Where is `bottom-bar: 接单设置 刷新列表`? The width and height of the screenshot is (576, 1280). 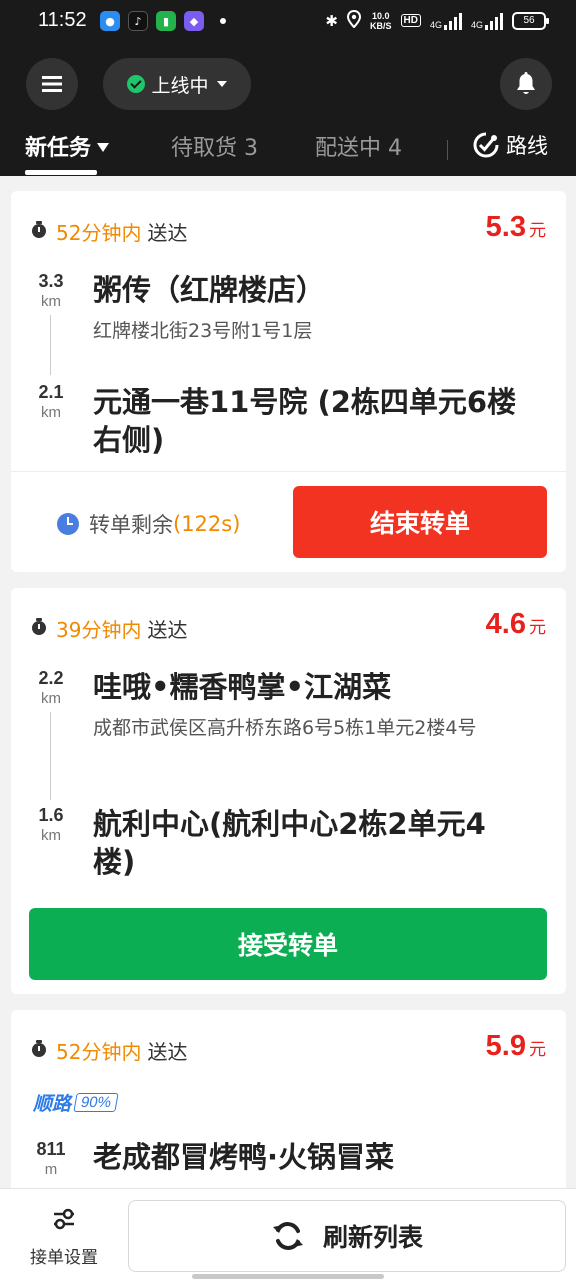
bottom-bar: 接单设置 刷新列表 is located at coordinates (288, 1234).